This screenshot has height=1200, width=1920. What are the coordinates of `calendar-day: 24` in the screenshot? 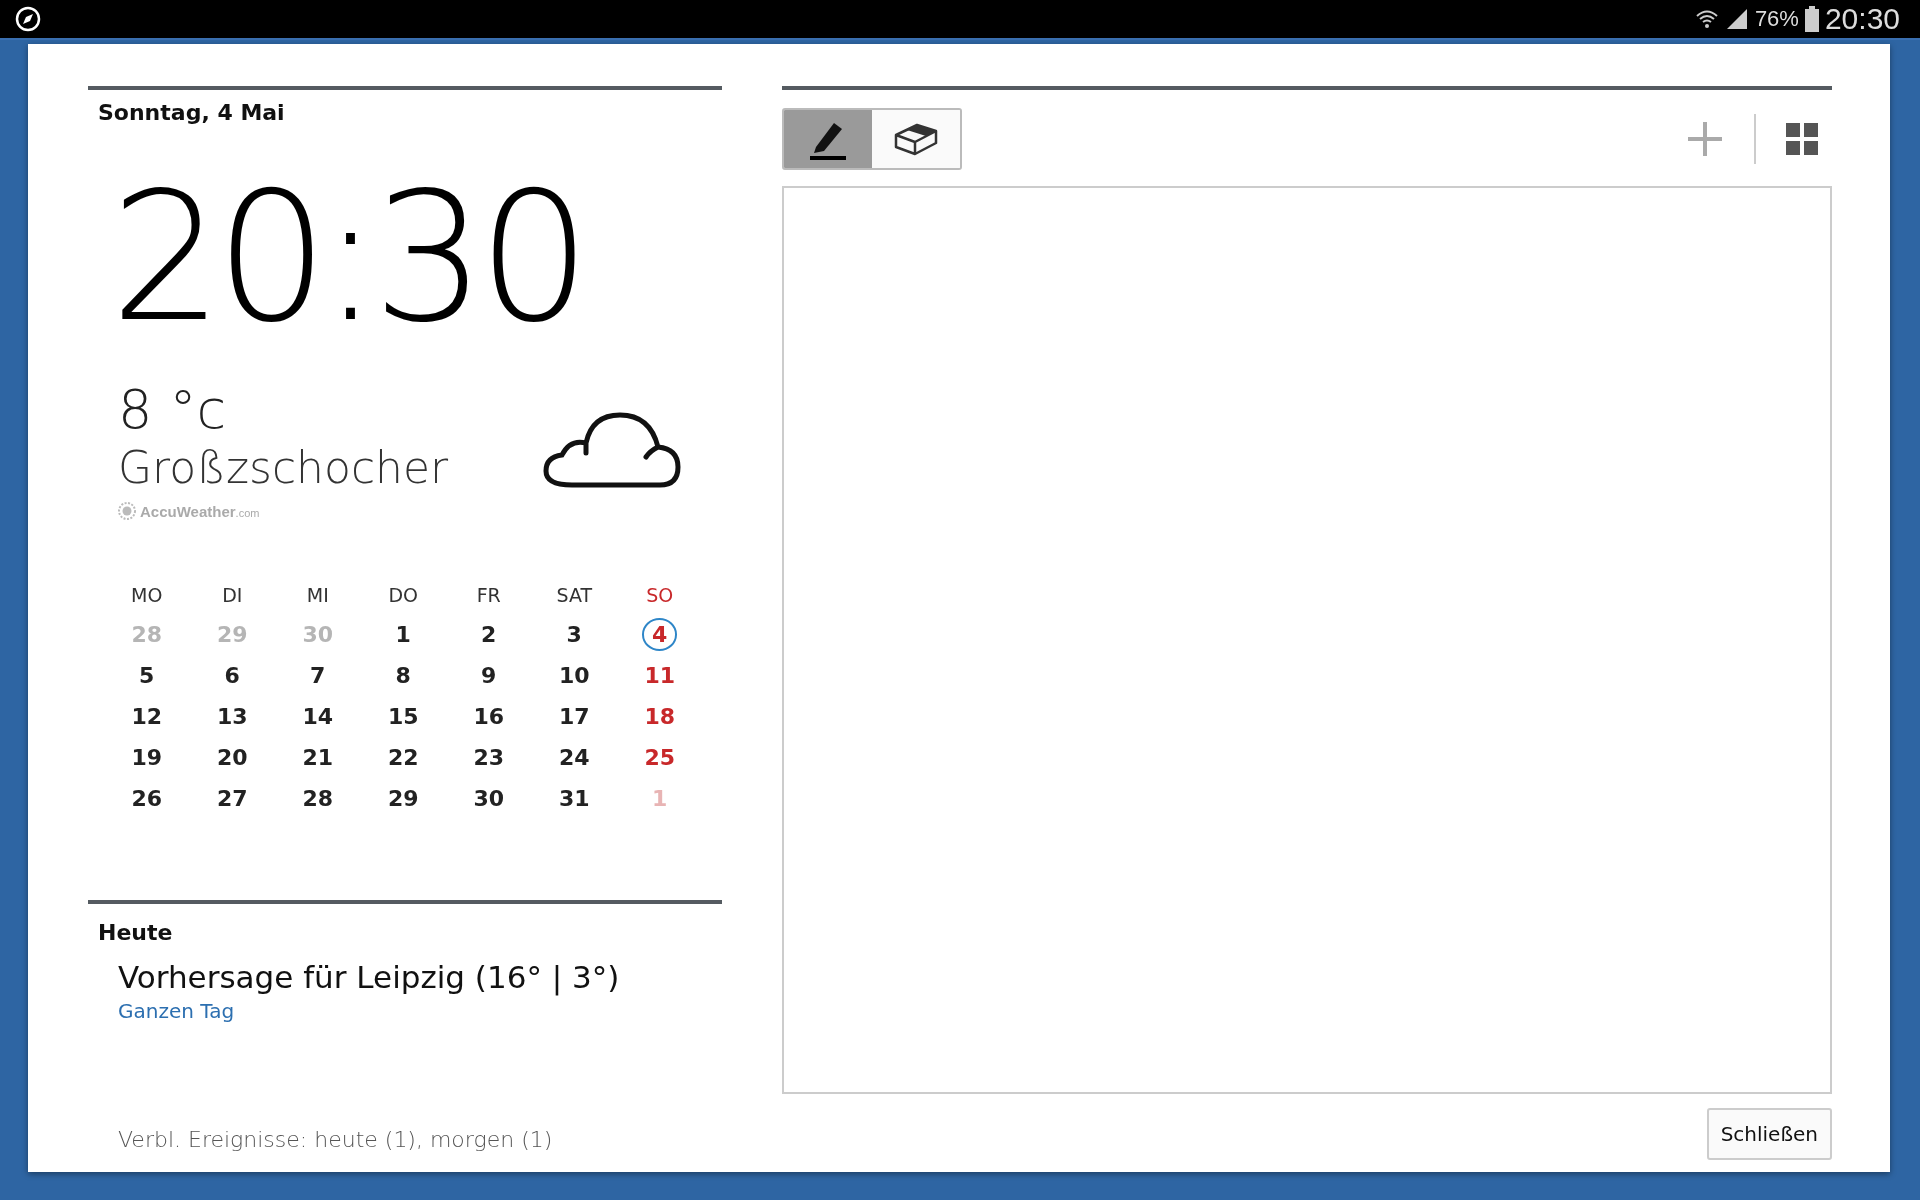 It's located at (574, 758).